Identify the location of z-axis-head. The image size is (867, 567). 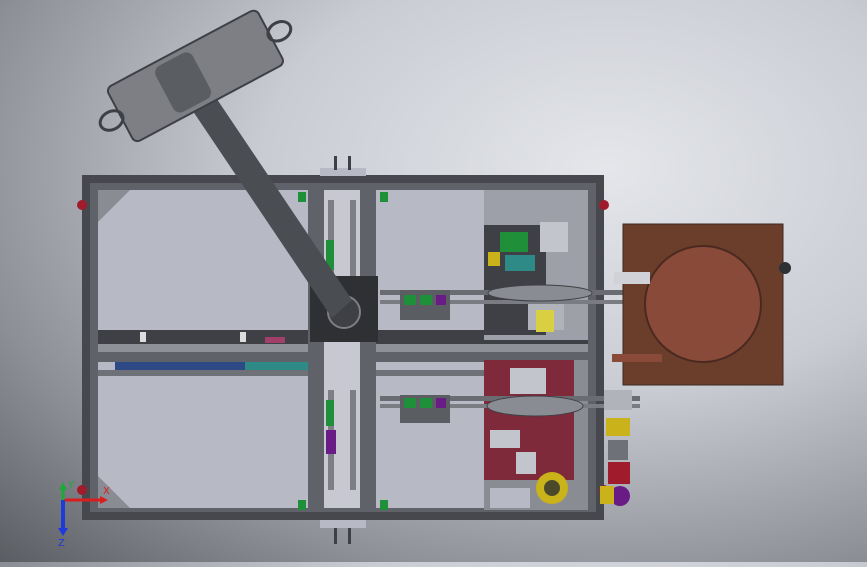
(63, 532).